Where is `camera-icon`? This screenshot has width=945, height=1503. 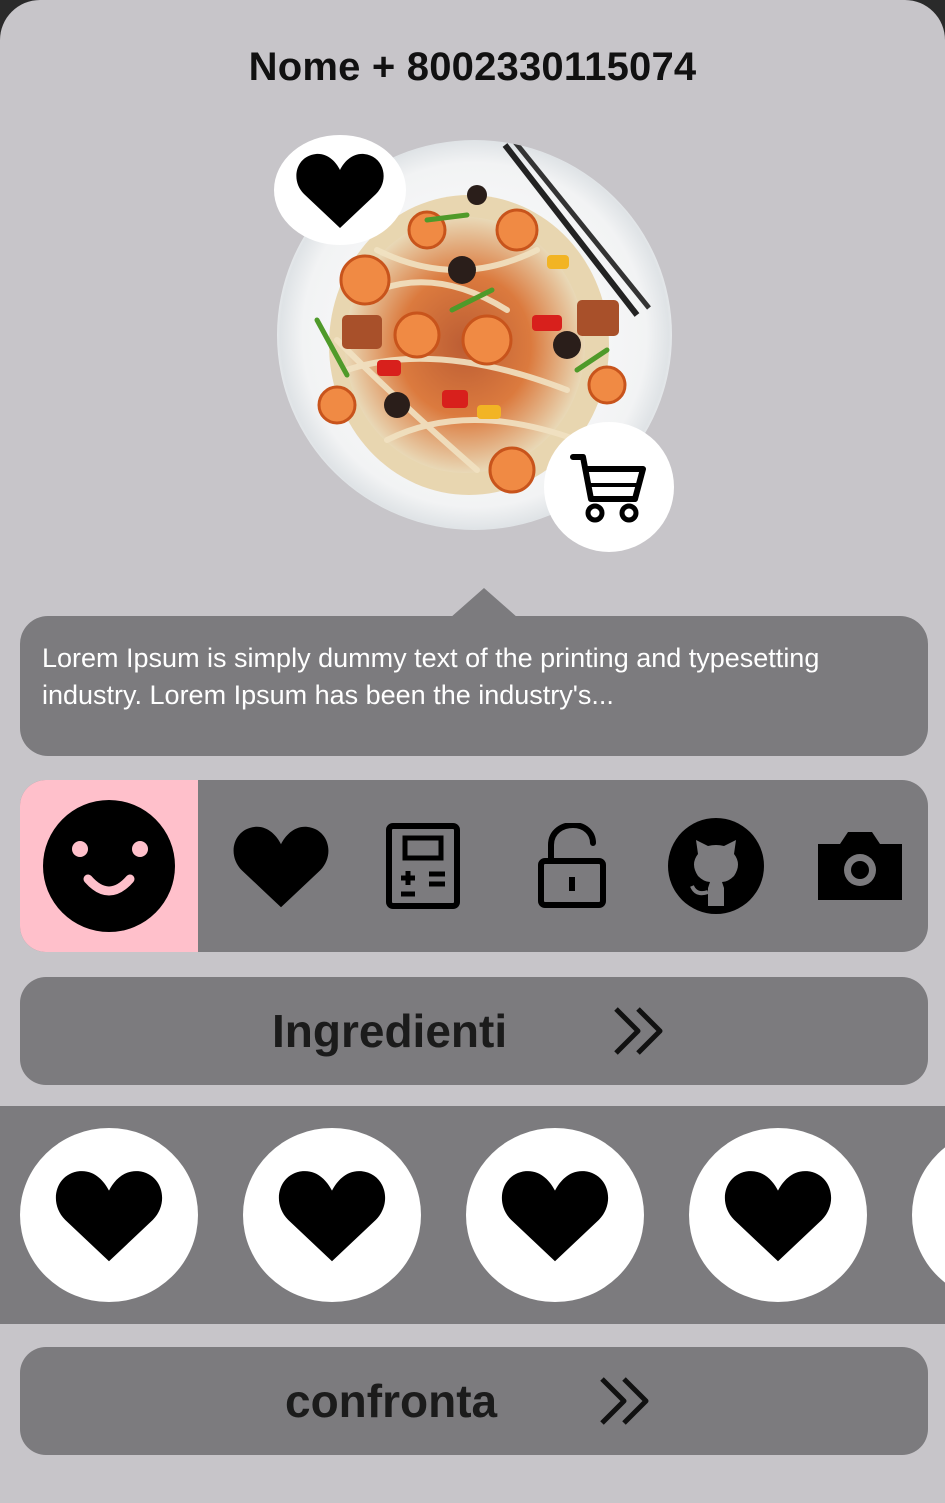 camera-icon is located at coordinates (860, 866).